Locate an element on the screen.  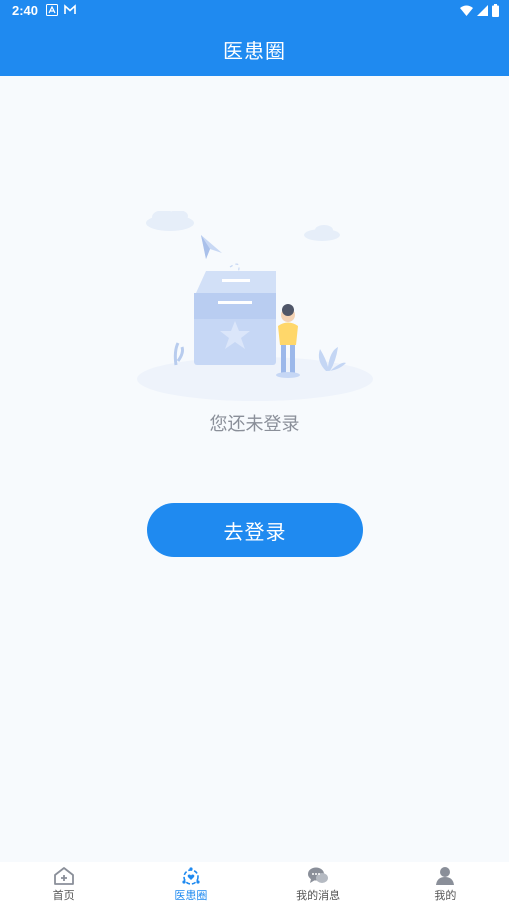
circle-heart-icon is located at coordinates (191, 876).